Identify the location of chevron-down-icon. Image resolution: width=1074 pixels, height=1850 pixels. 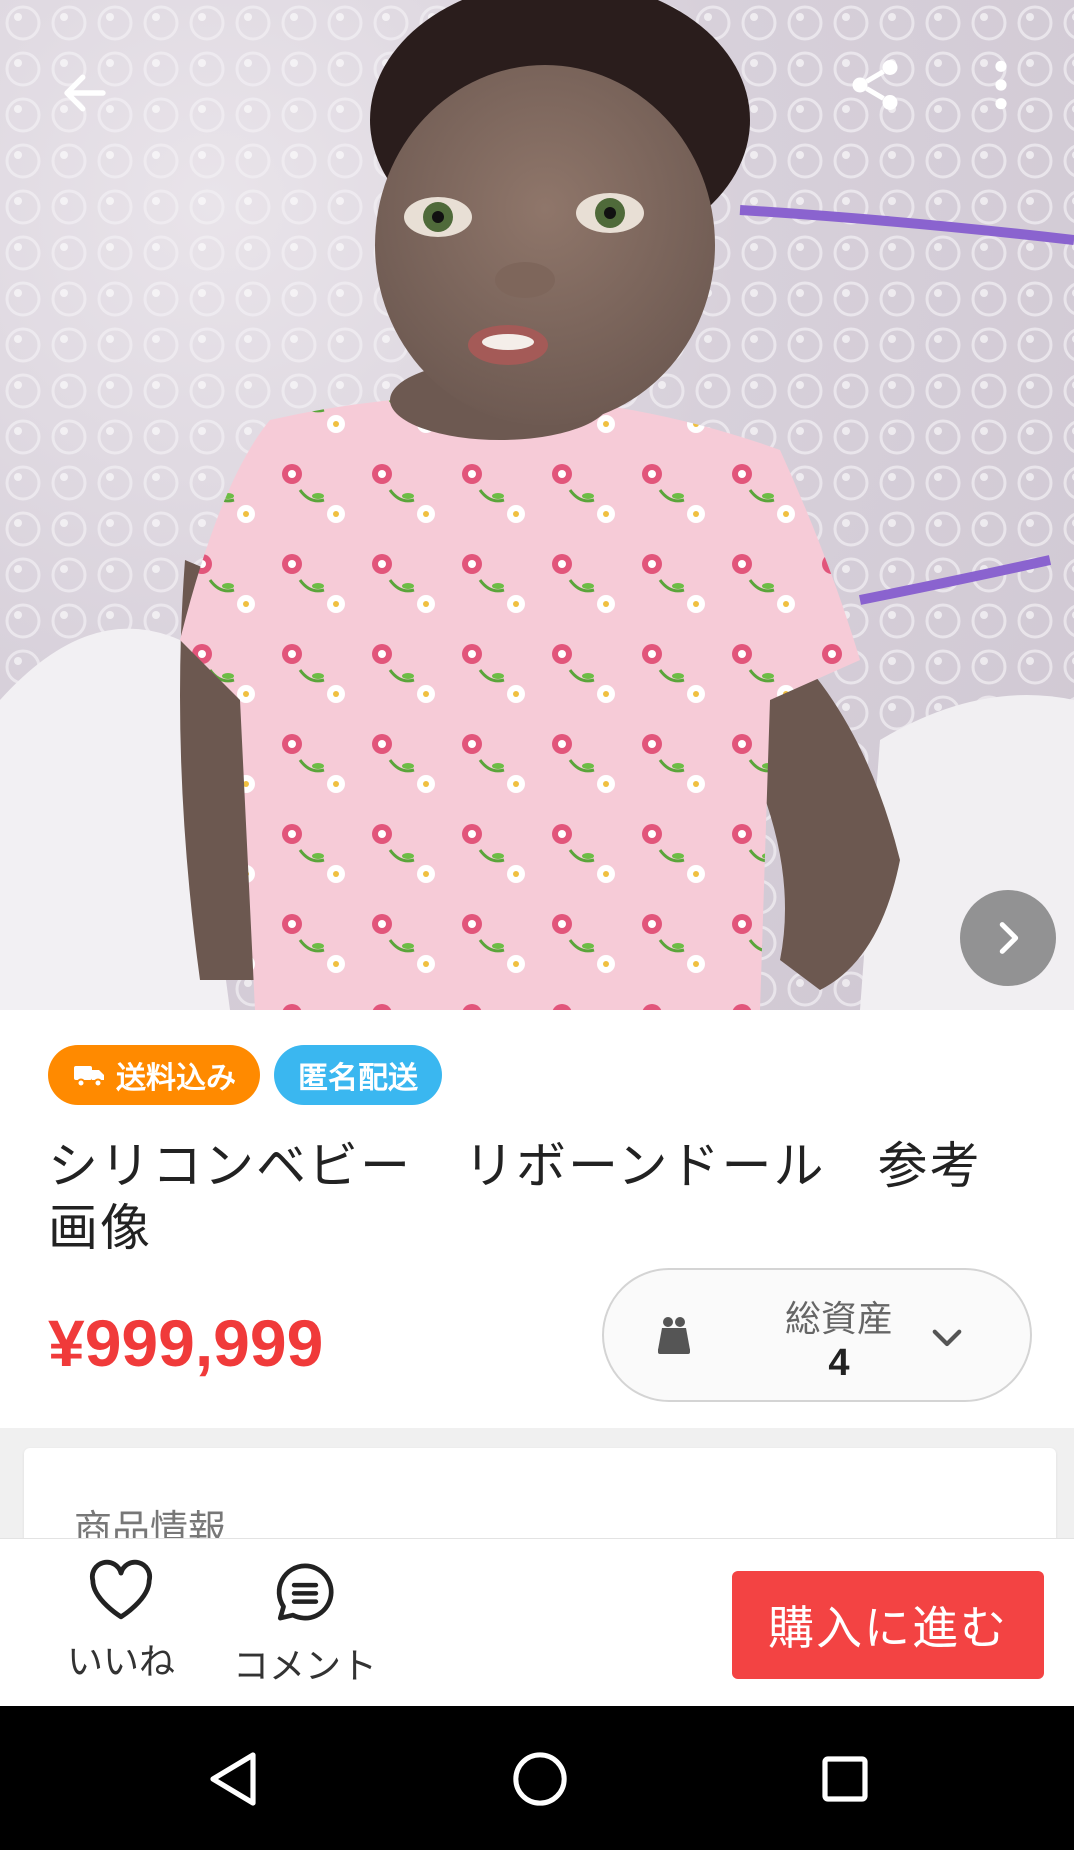
(947, 1339).